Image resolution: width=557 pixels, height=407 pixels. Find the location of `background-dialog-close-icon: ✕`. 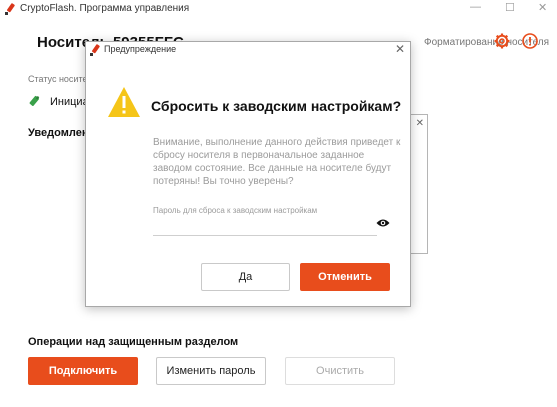

background-dialog-close-icon: ✕ is located at coordinates (419, 123).